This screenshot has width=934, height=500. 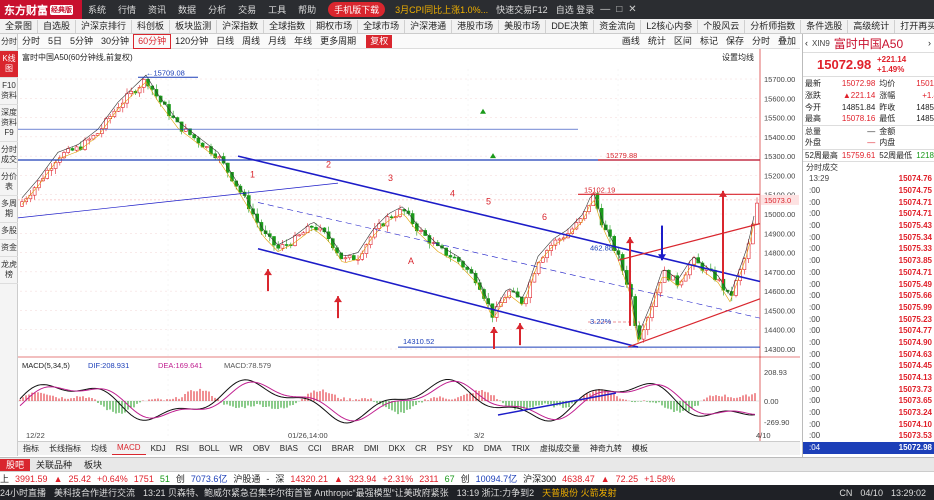 What do you see at coordinates (55, 41) in the screenshot?
I see `period-5day: 5日` at bounding box center [55, 41].